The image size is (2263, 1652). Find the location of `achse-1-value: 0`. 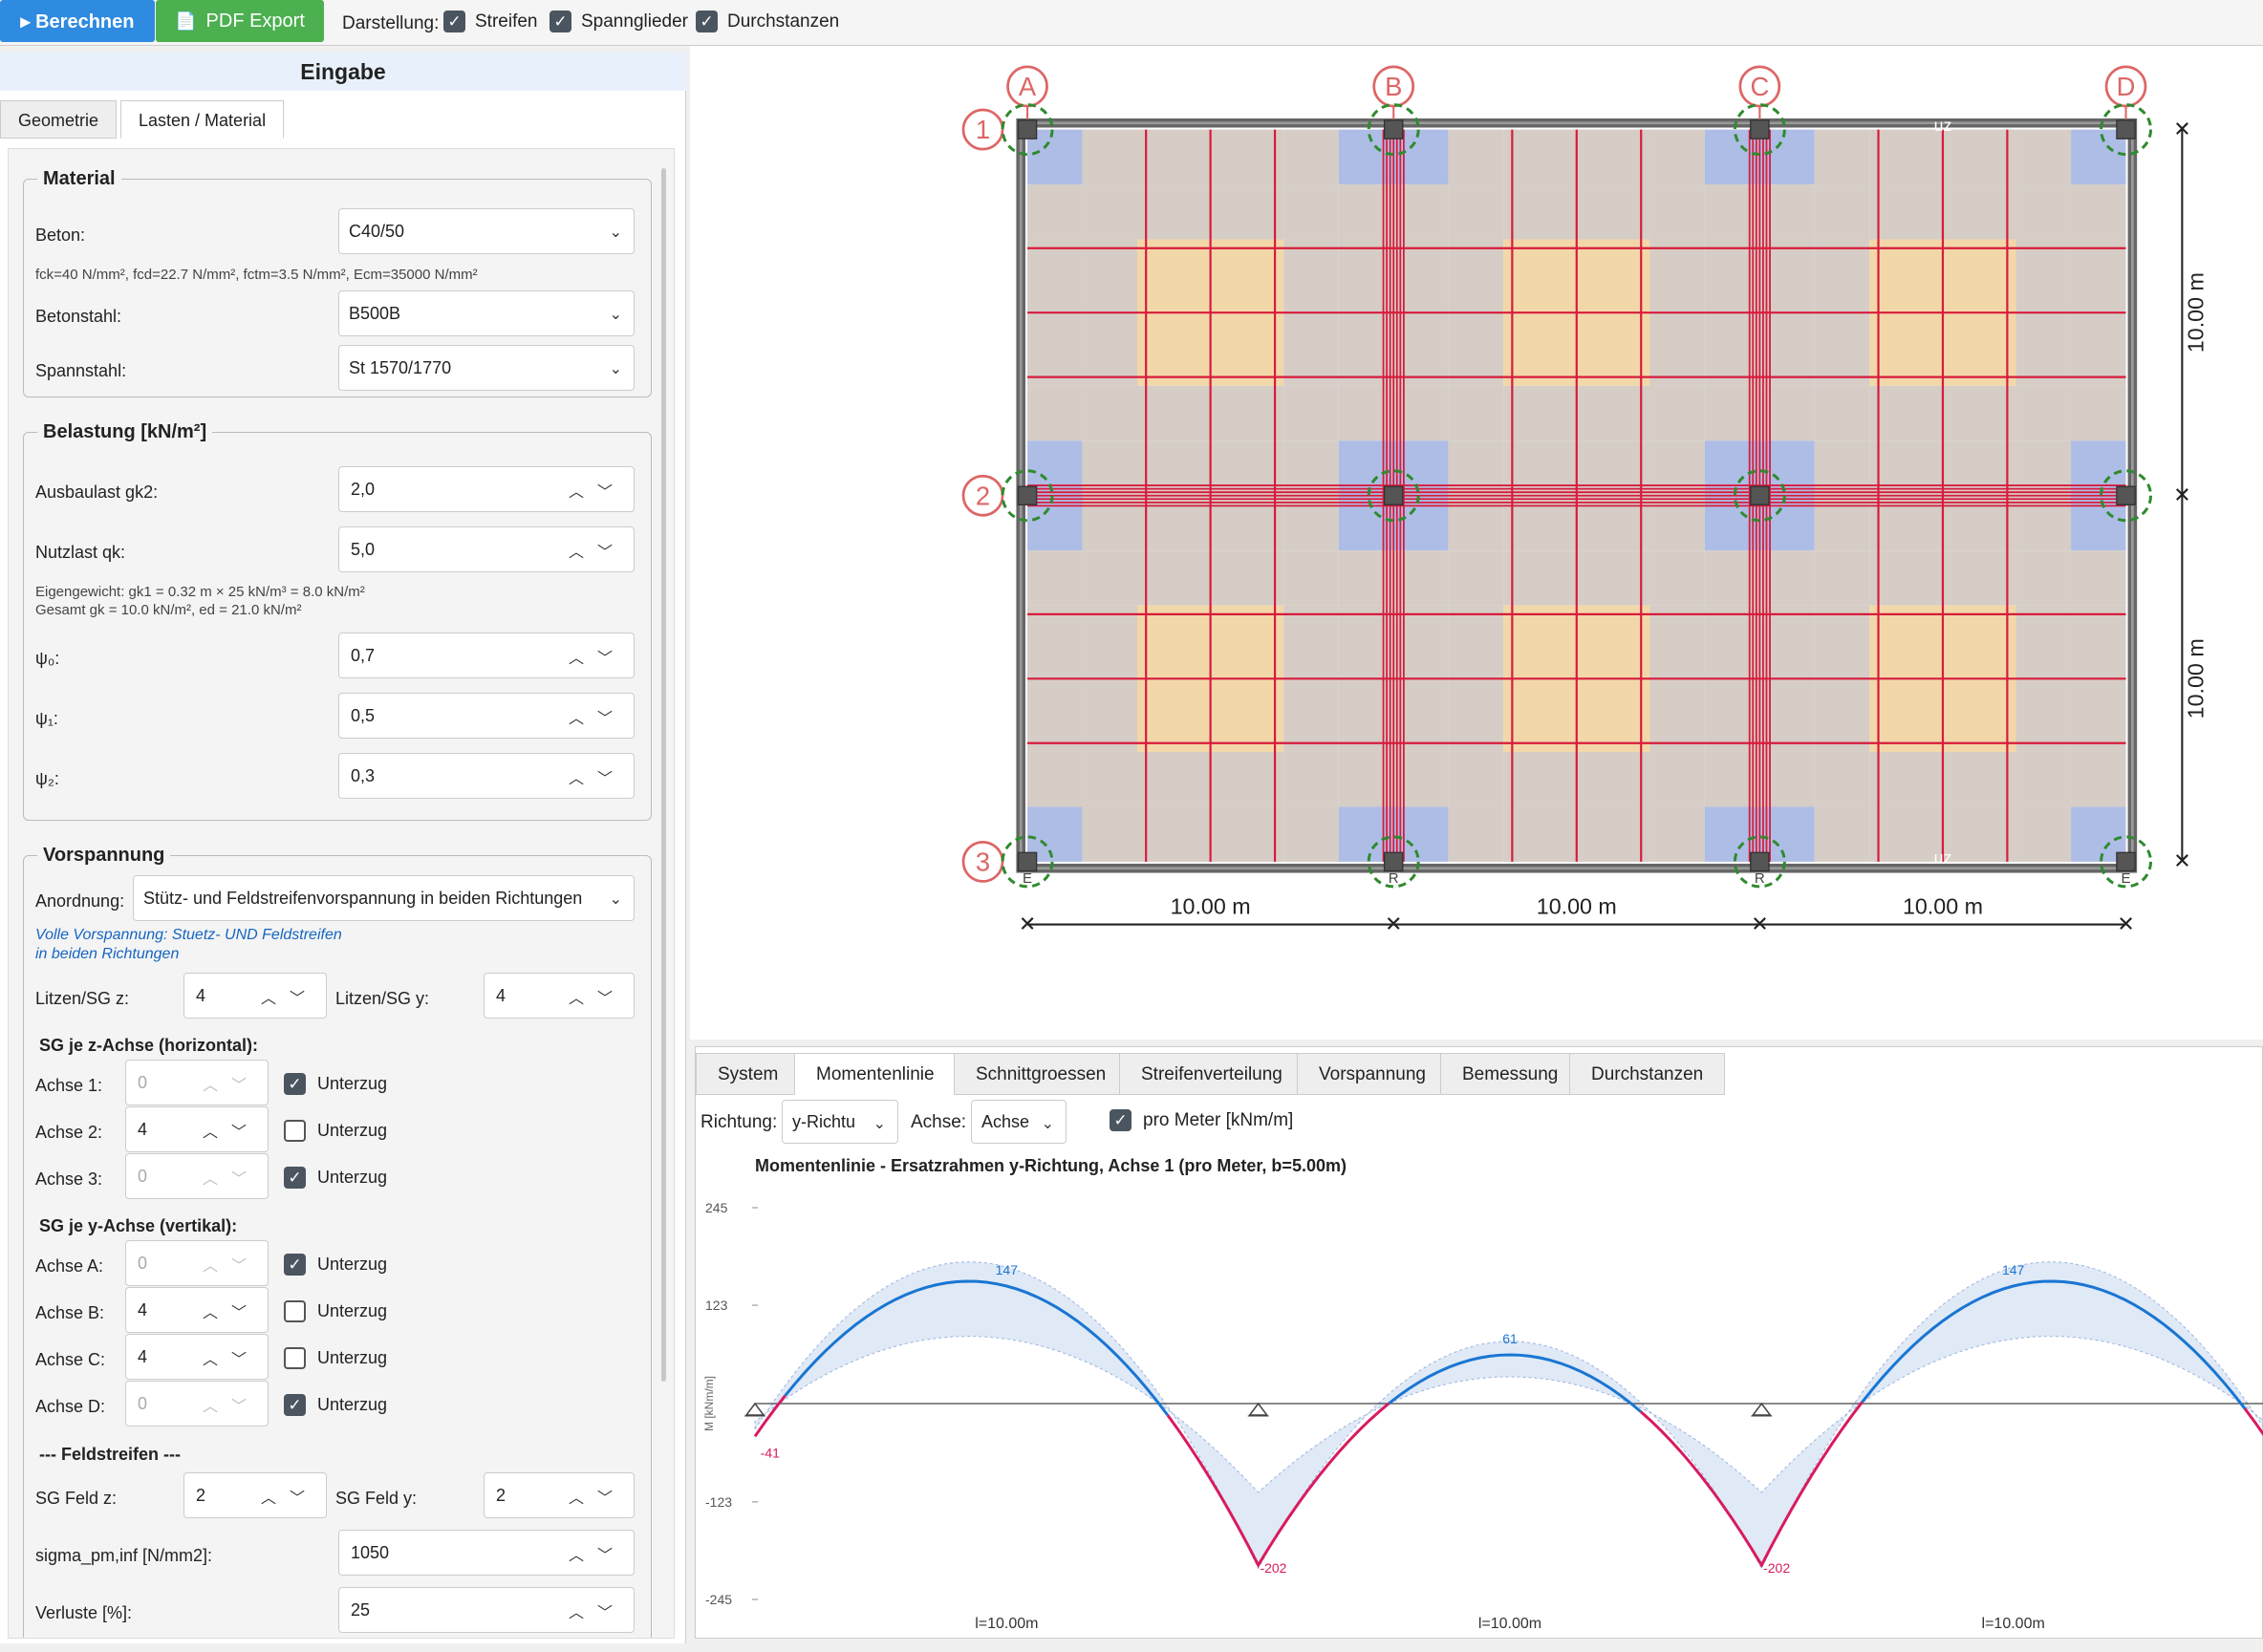

achse-1-value: 0 is located at coordinates (143, 1082).